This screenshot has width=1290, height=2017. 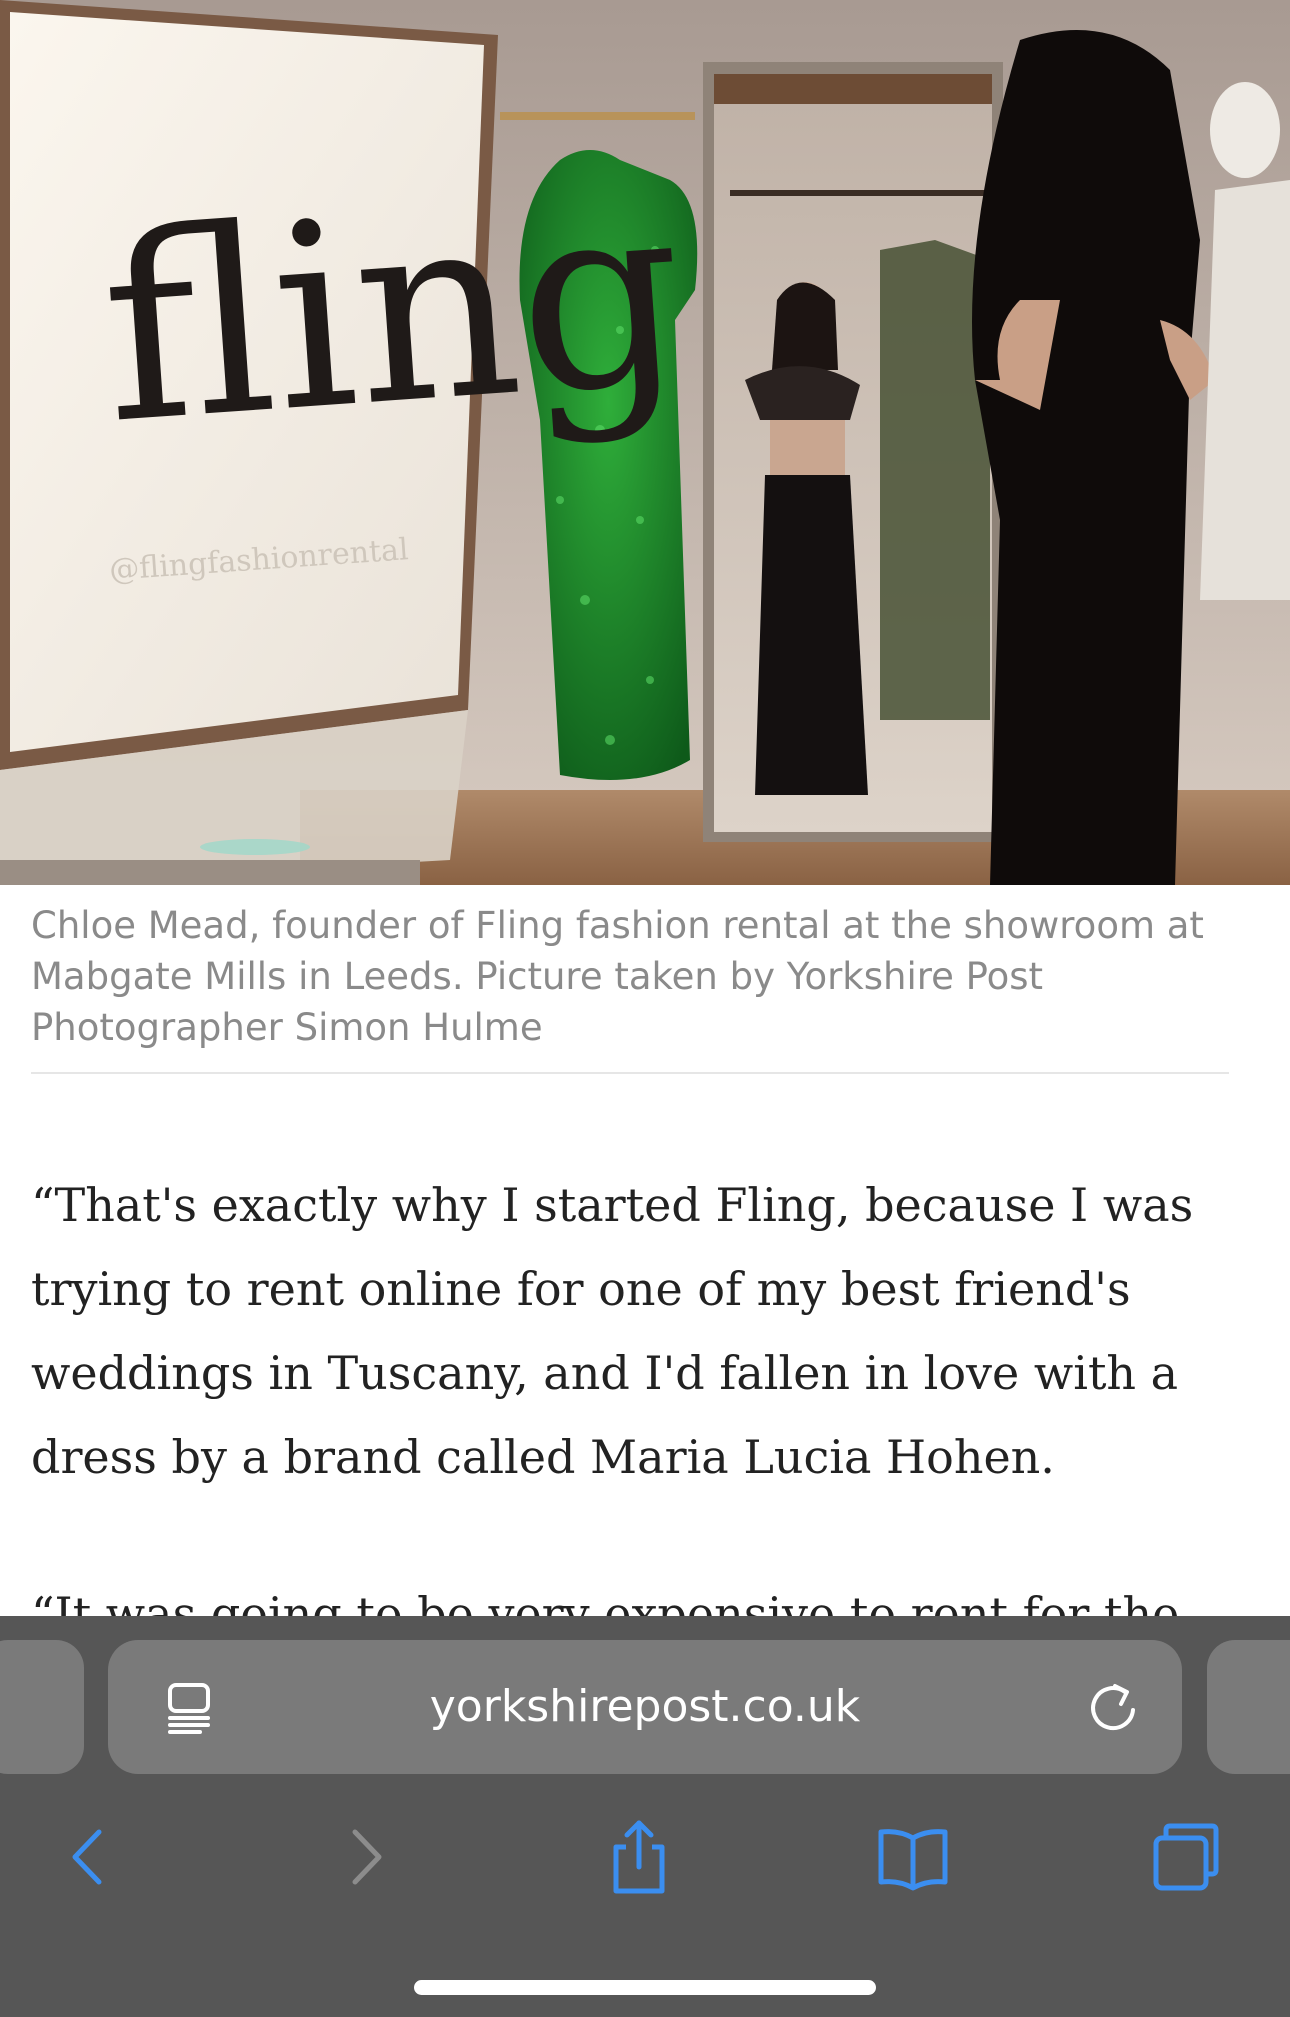 I want to click on home-indicator, so click(x=645, y=1987).